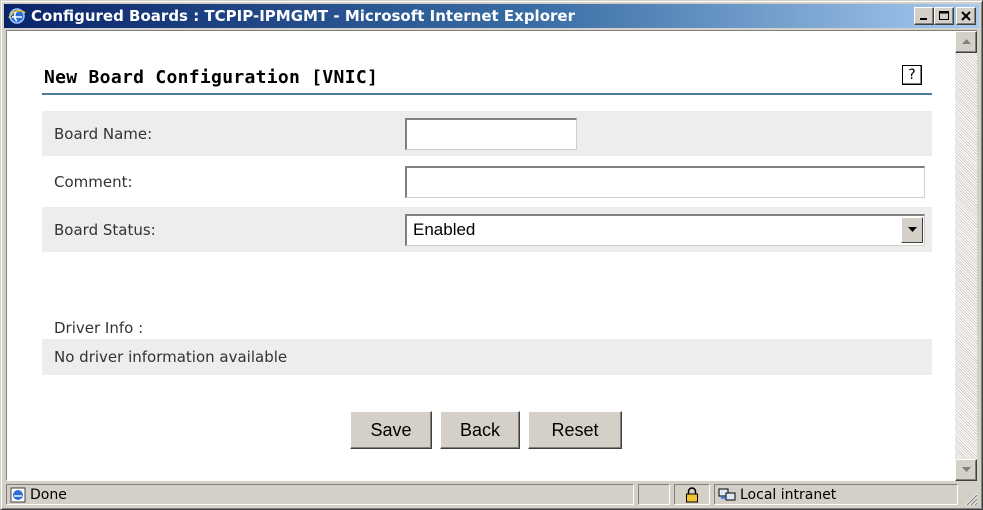 This screenshot has height=510, width=983. I want to click on board-status-value: Enabled, so click(444, 229).